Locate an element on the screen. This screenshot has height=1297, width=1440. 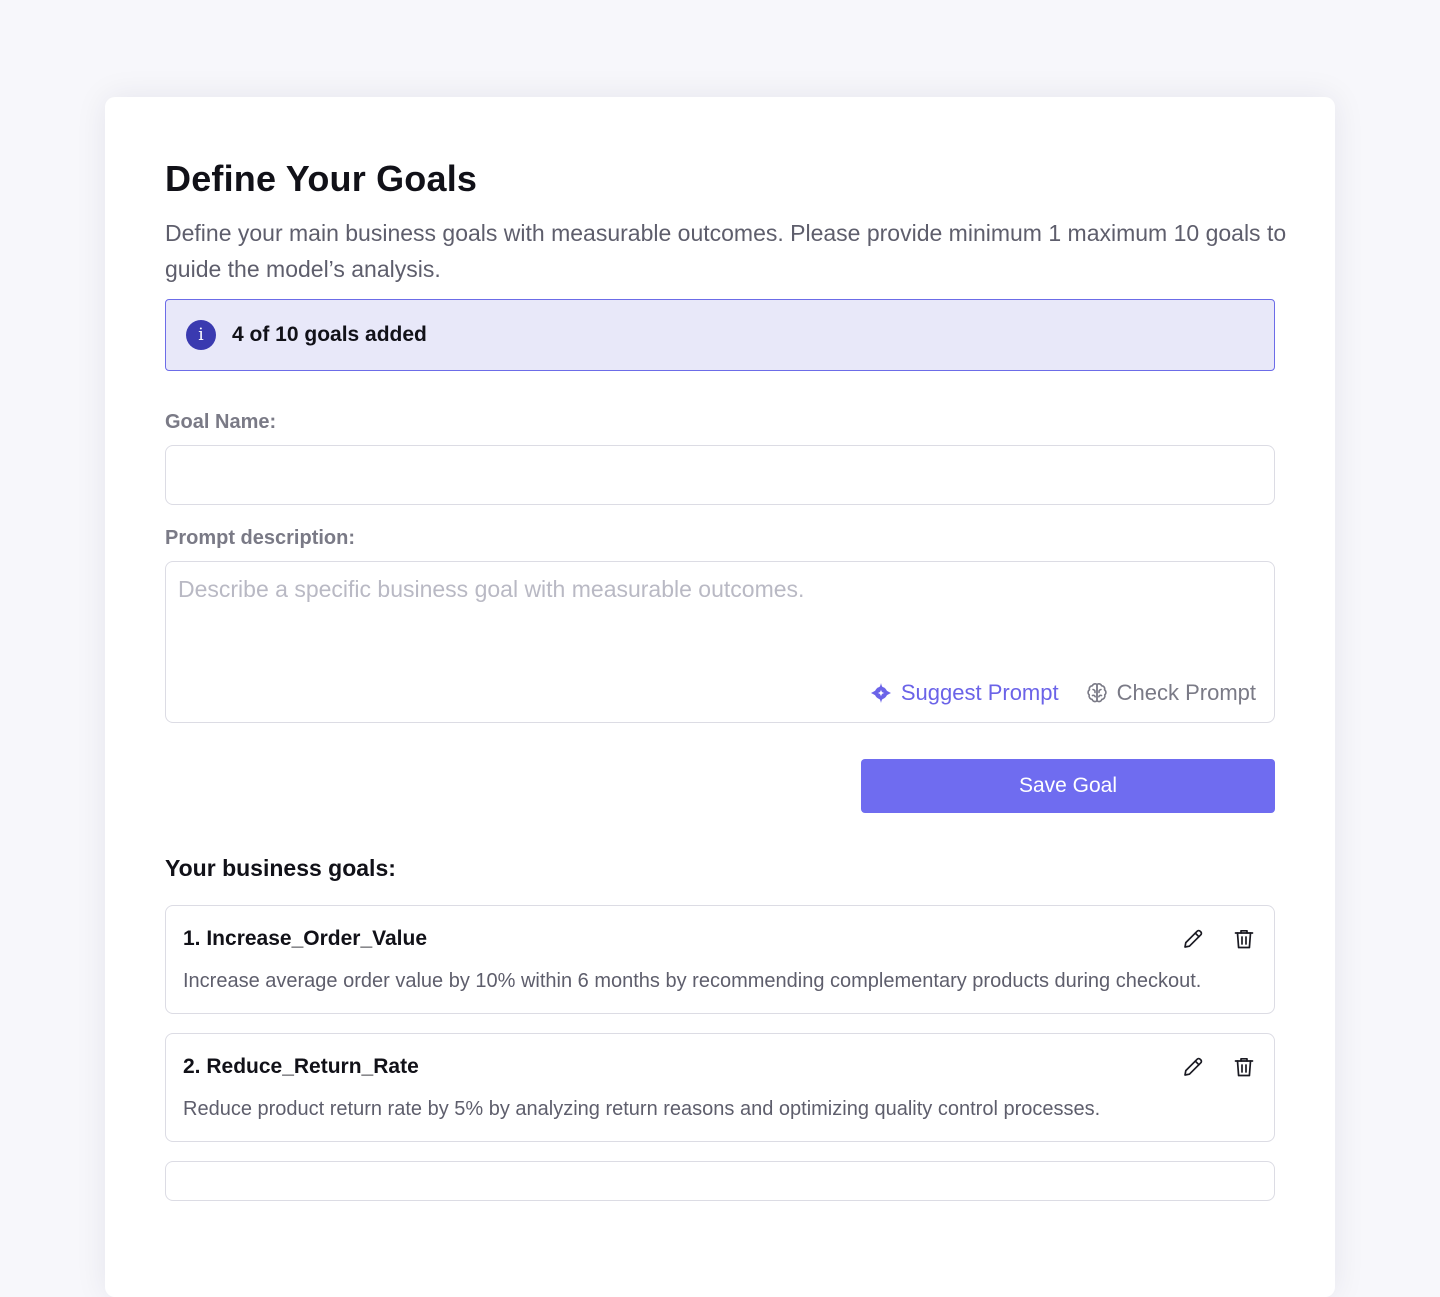
business-goals-heading: Your business goals: is located at coordinates (280, 868).